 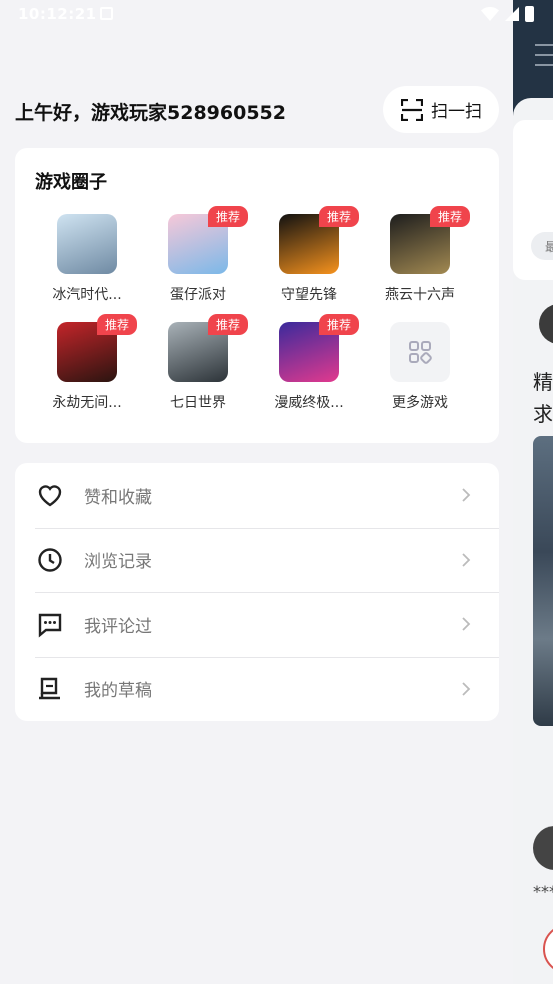 I want to click on menu-item-label: 赞和收藏, so click(x=118, y=497).